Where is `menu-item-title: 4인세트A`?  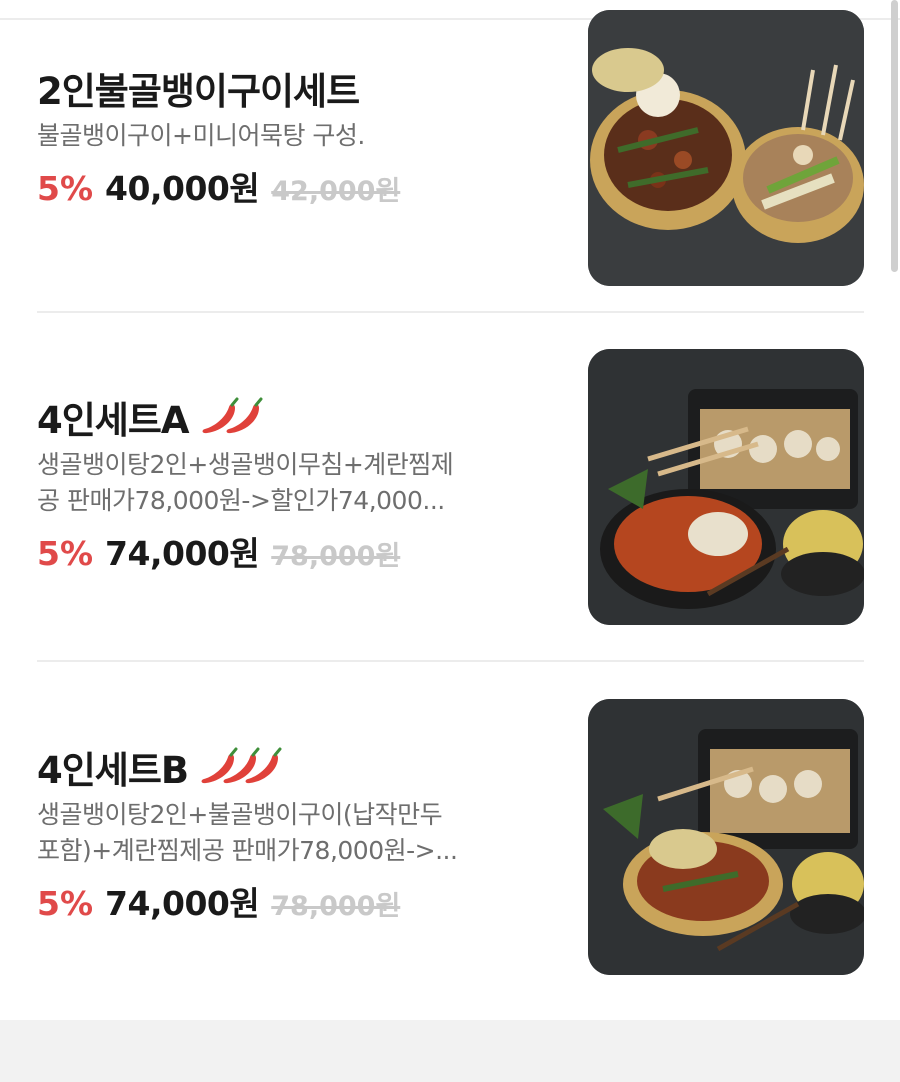 menu-item-title: 4인세트A is located at coordinates (113, 420).